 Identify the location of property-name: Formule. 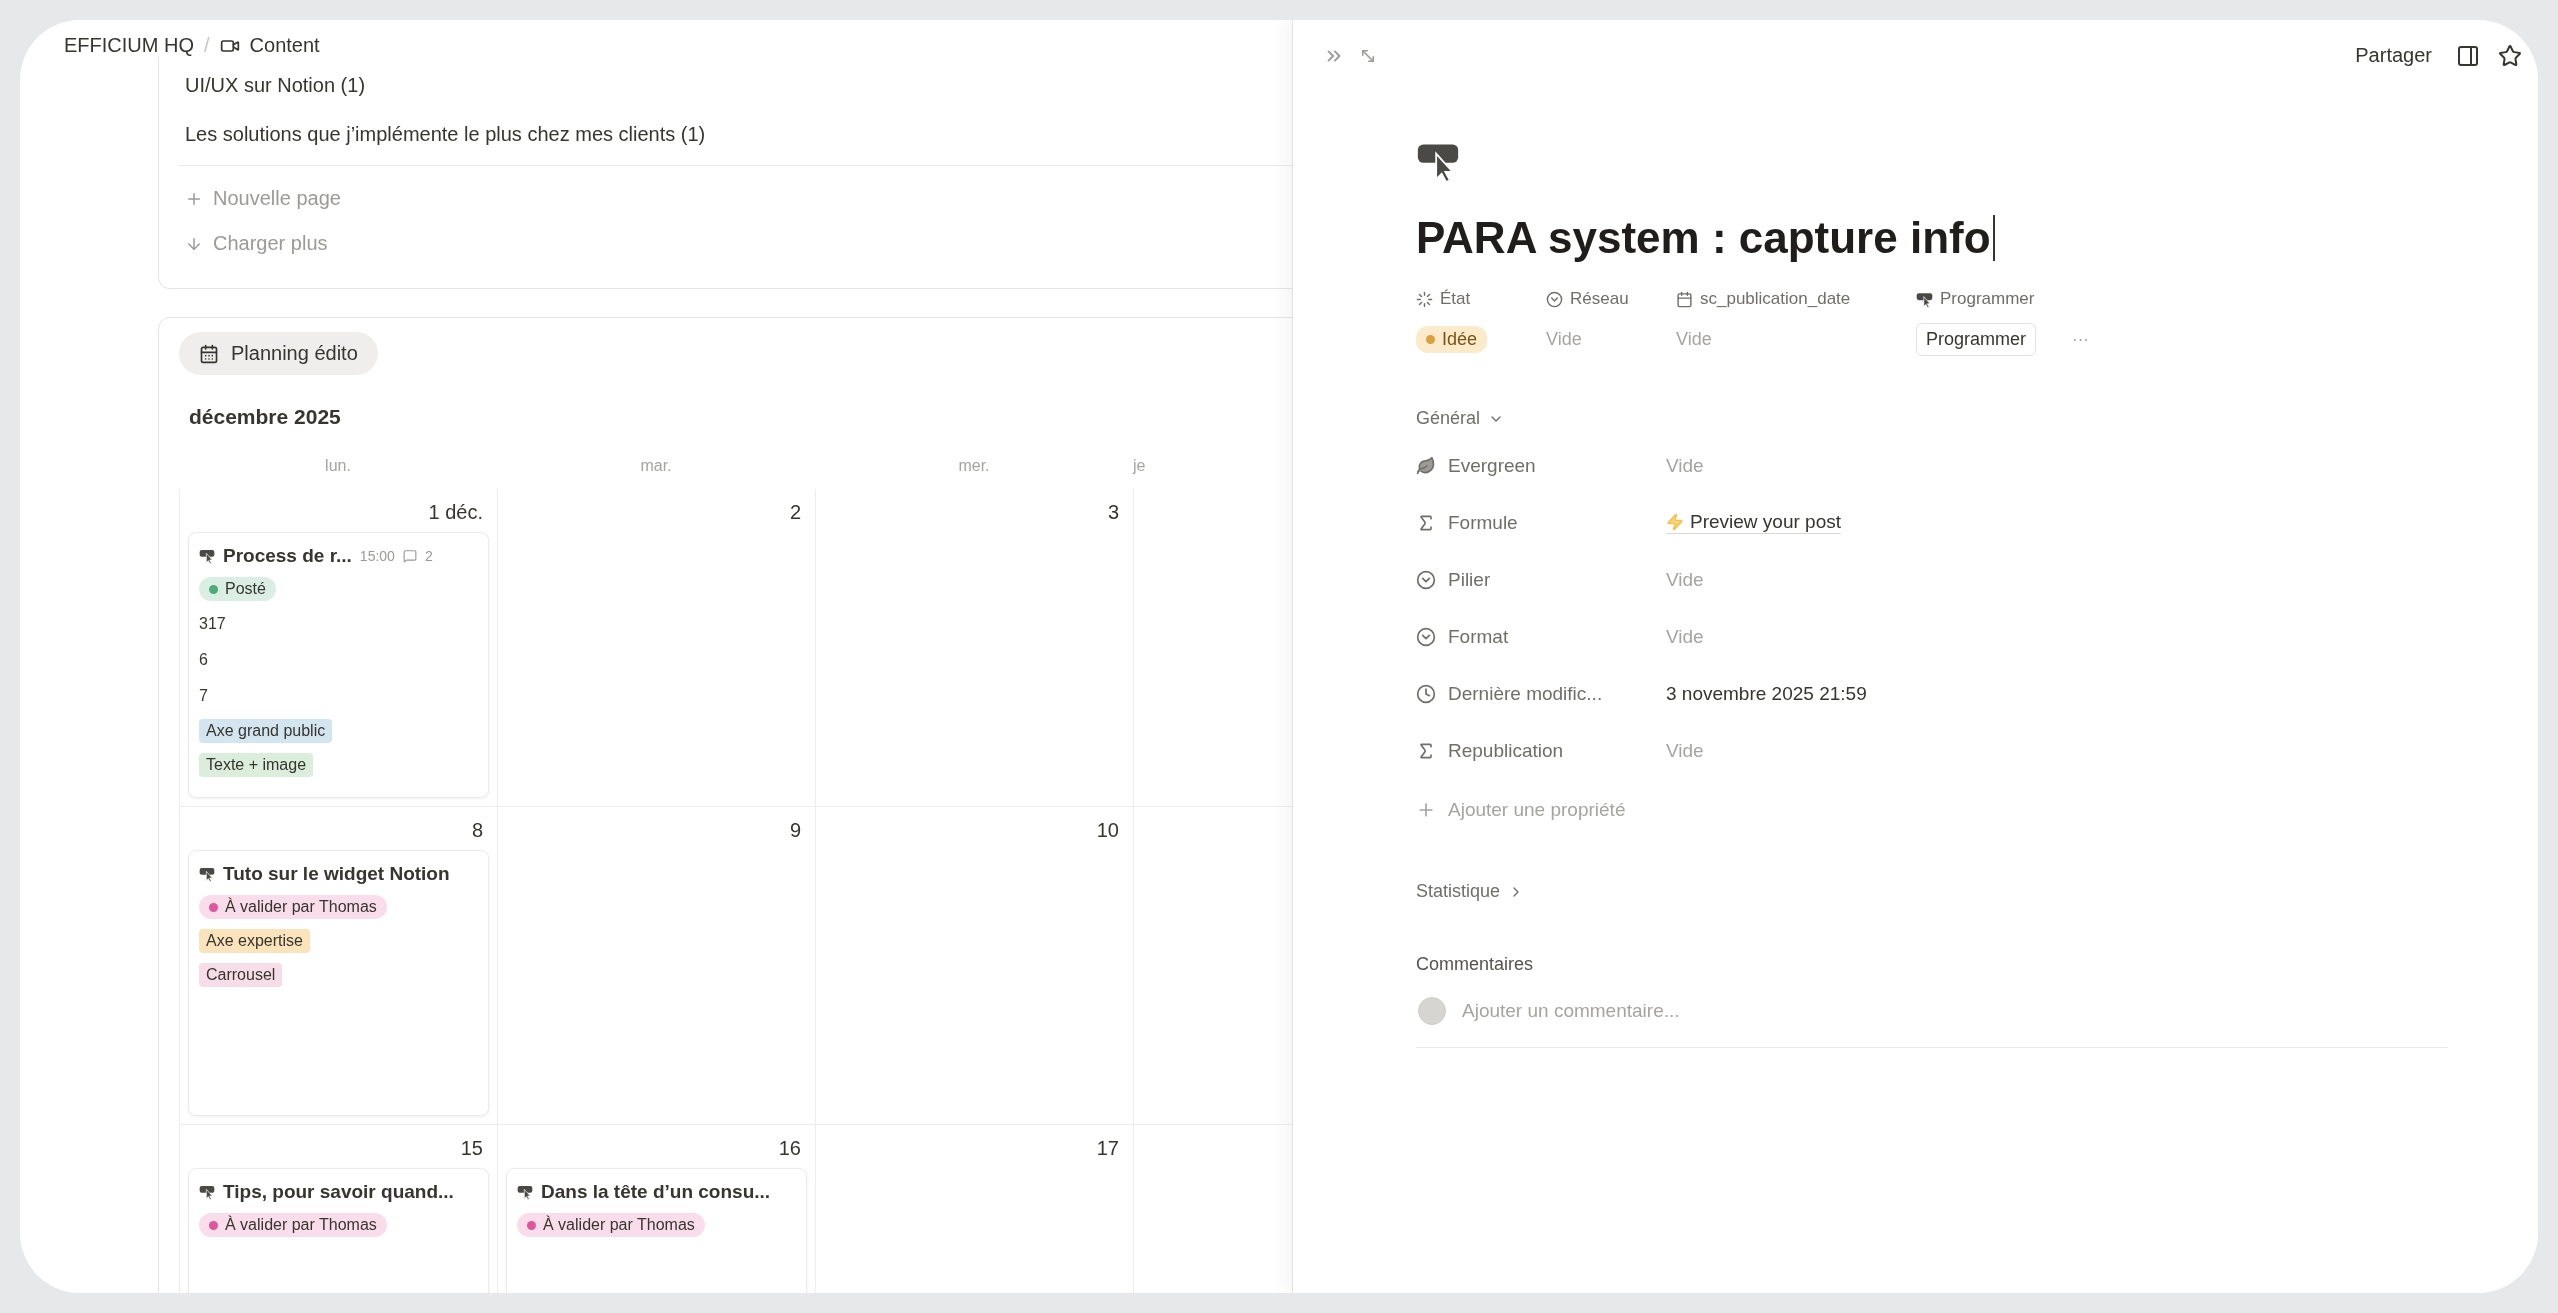
(1541, 522).